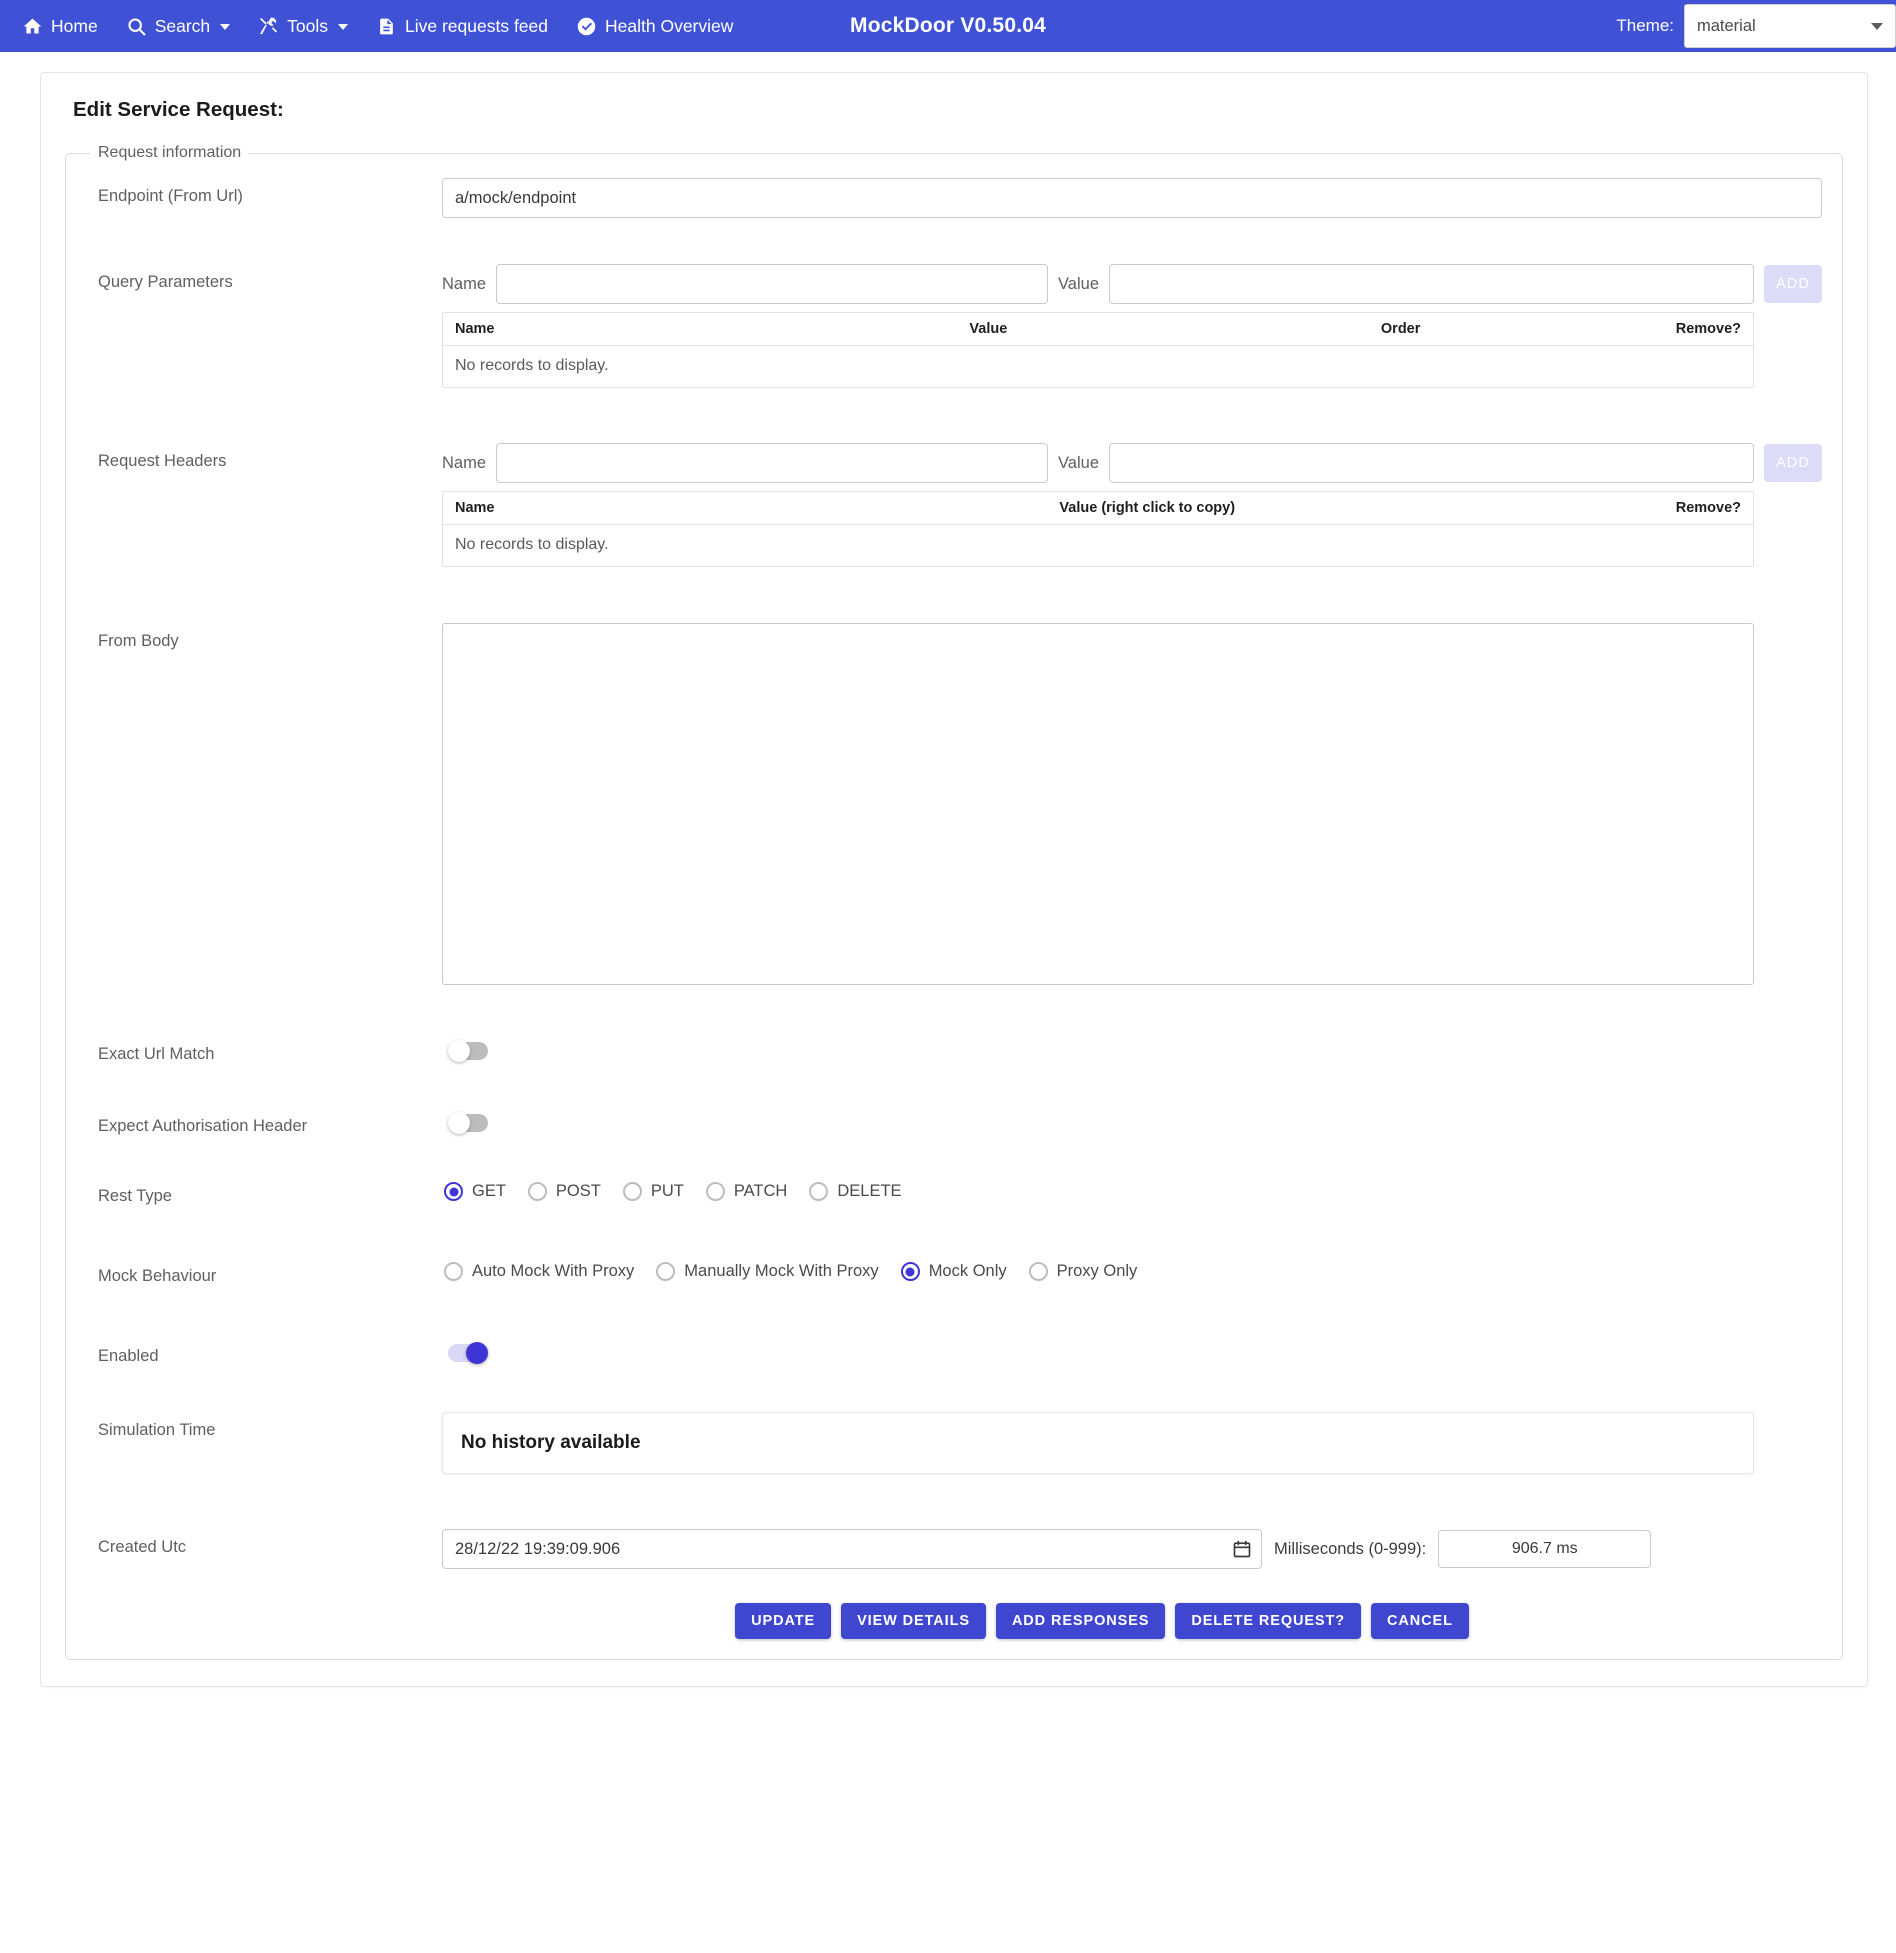 This screenshot has height=1953, width=1896. I want to click on milliseconds-input, so click(1545, 1549).